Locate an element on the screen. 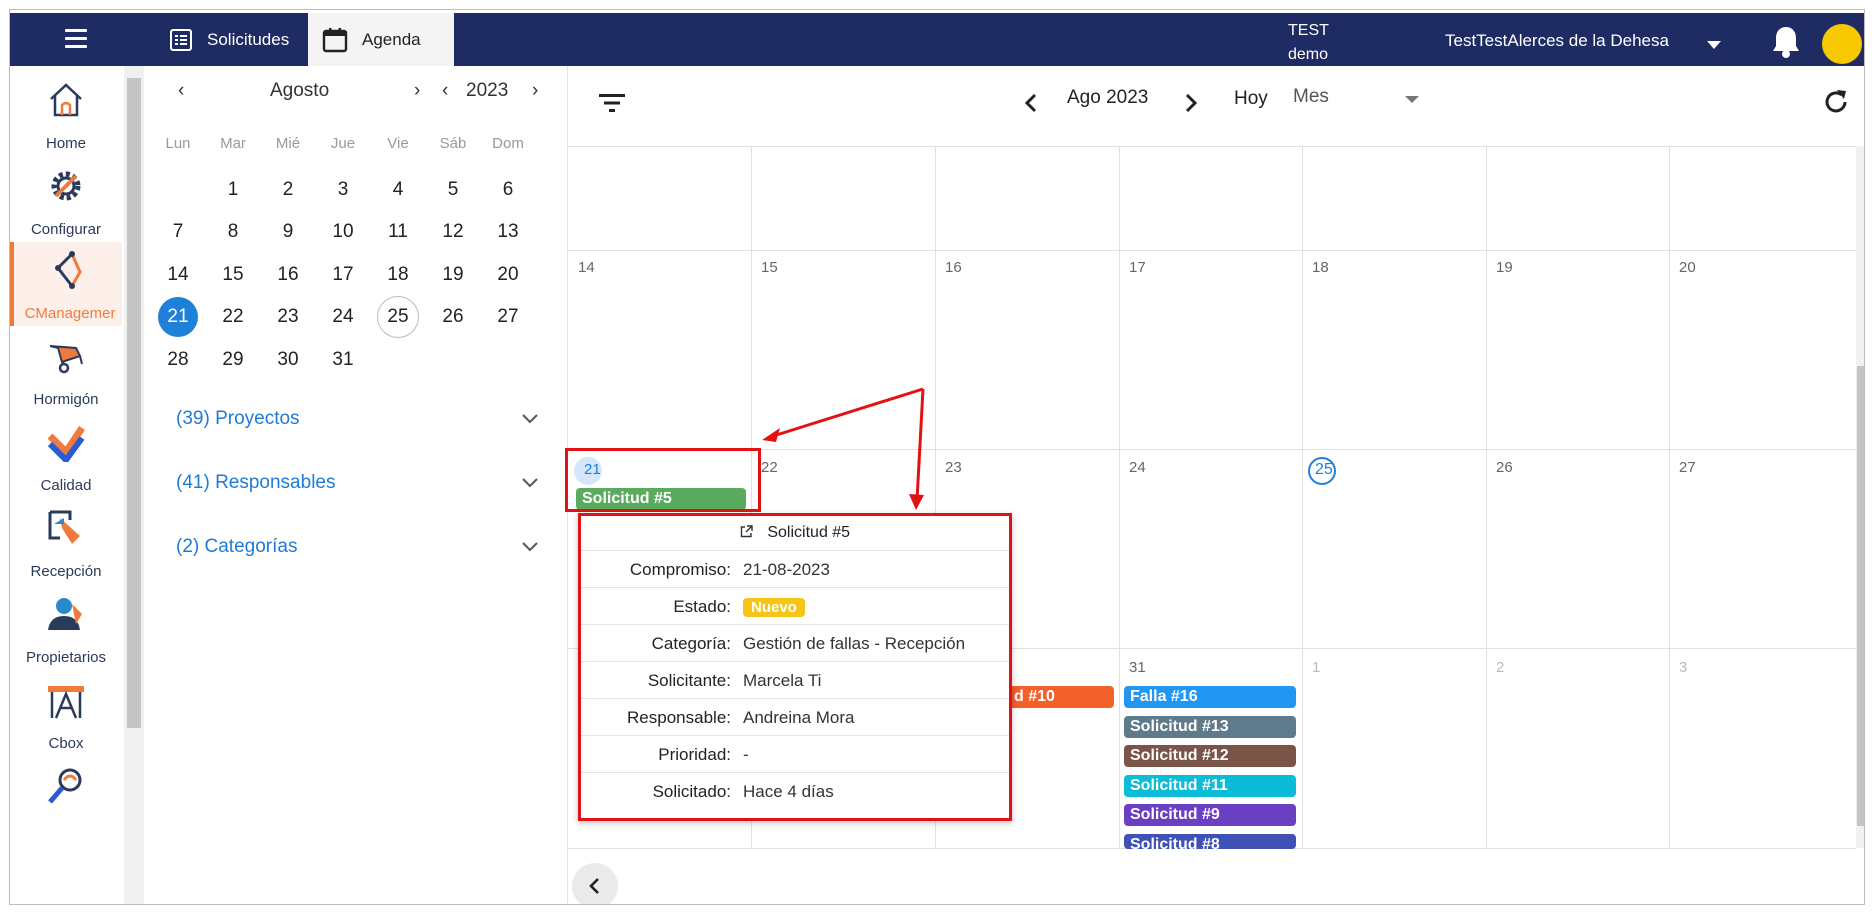 This screenshot has height=914, width=1874. chevron-left-icon is located at coordinates (594, 886).